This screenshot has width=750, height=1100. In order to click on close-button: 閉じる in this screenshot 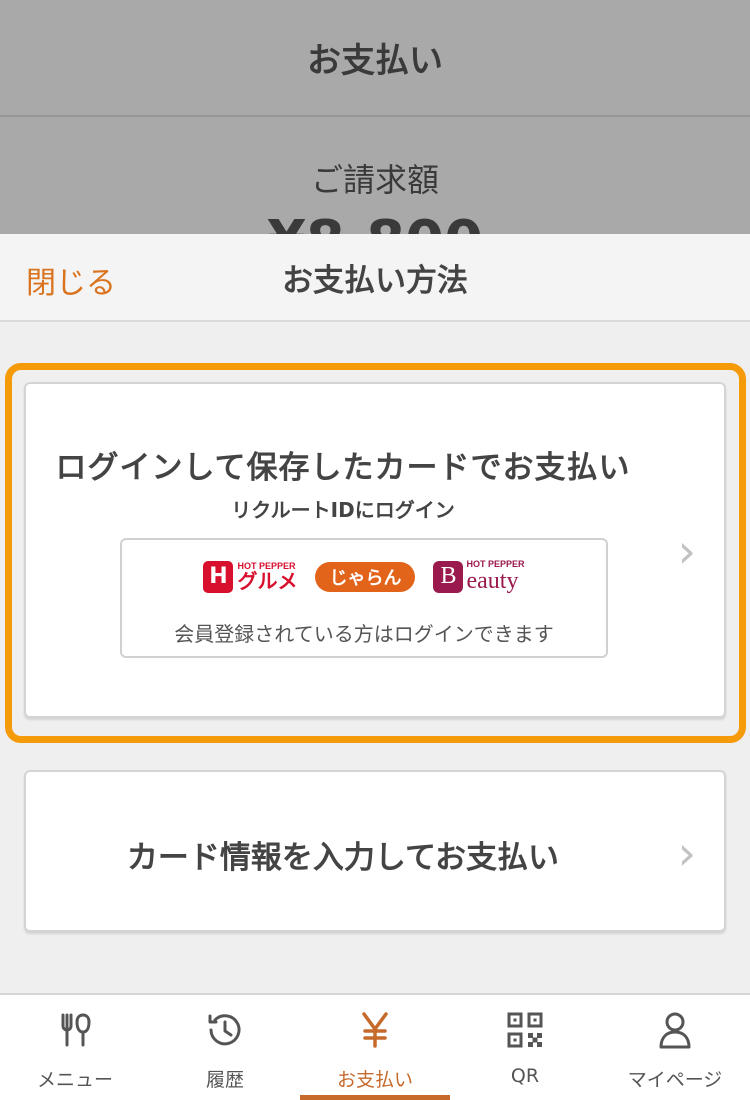, I will do `click(71, 280)`.